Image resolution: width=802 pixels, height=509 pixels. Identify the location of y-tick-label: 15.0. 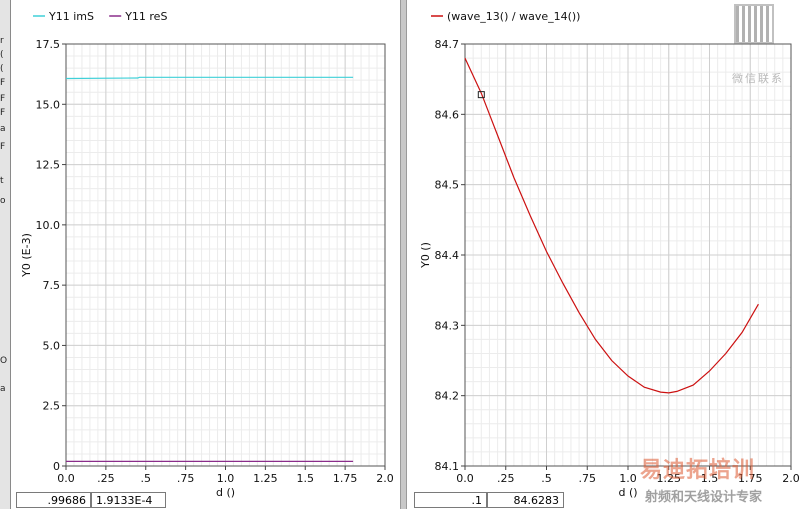
(48, 104).